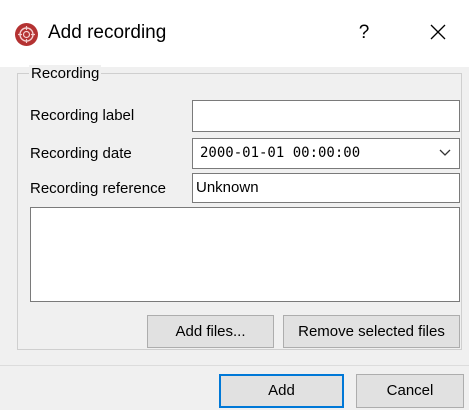  I want to click on recording-date-caption: Recording date, so click(81, 153).